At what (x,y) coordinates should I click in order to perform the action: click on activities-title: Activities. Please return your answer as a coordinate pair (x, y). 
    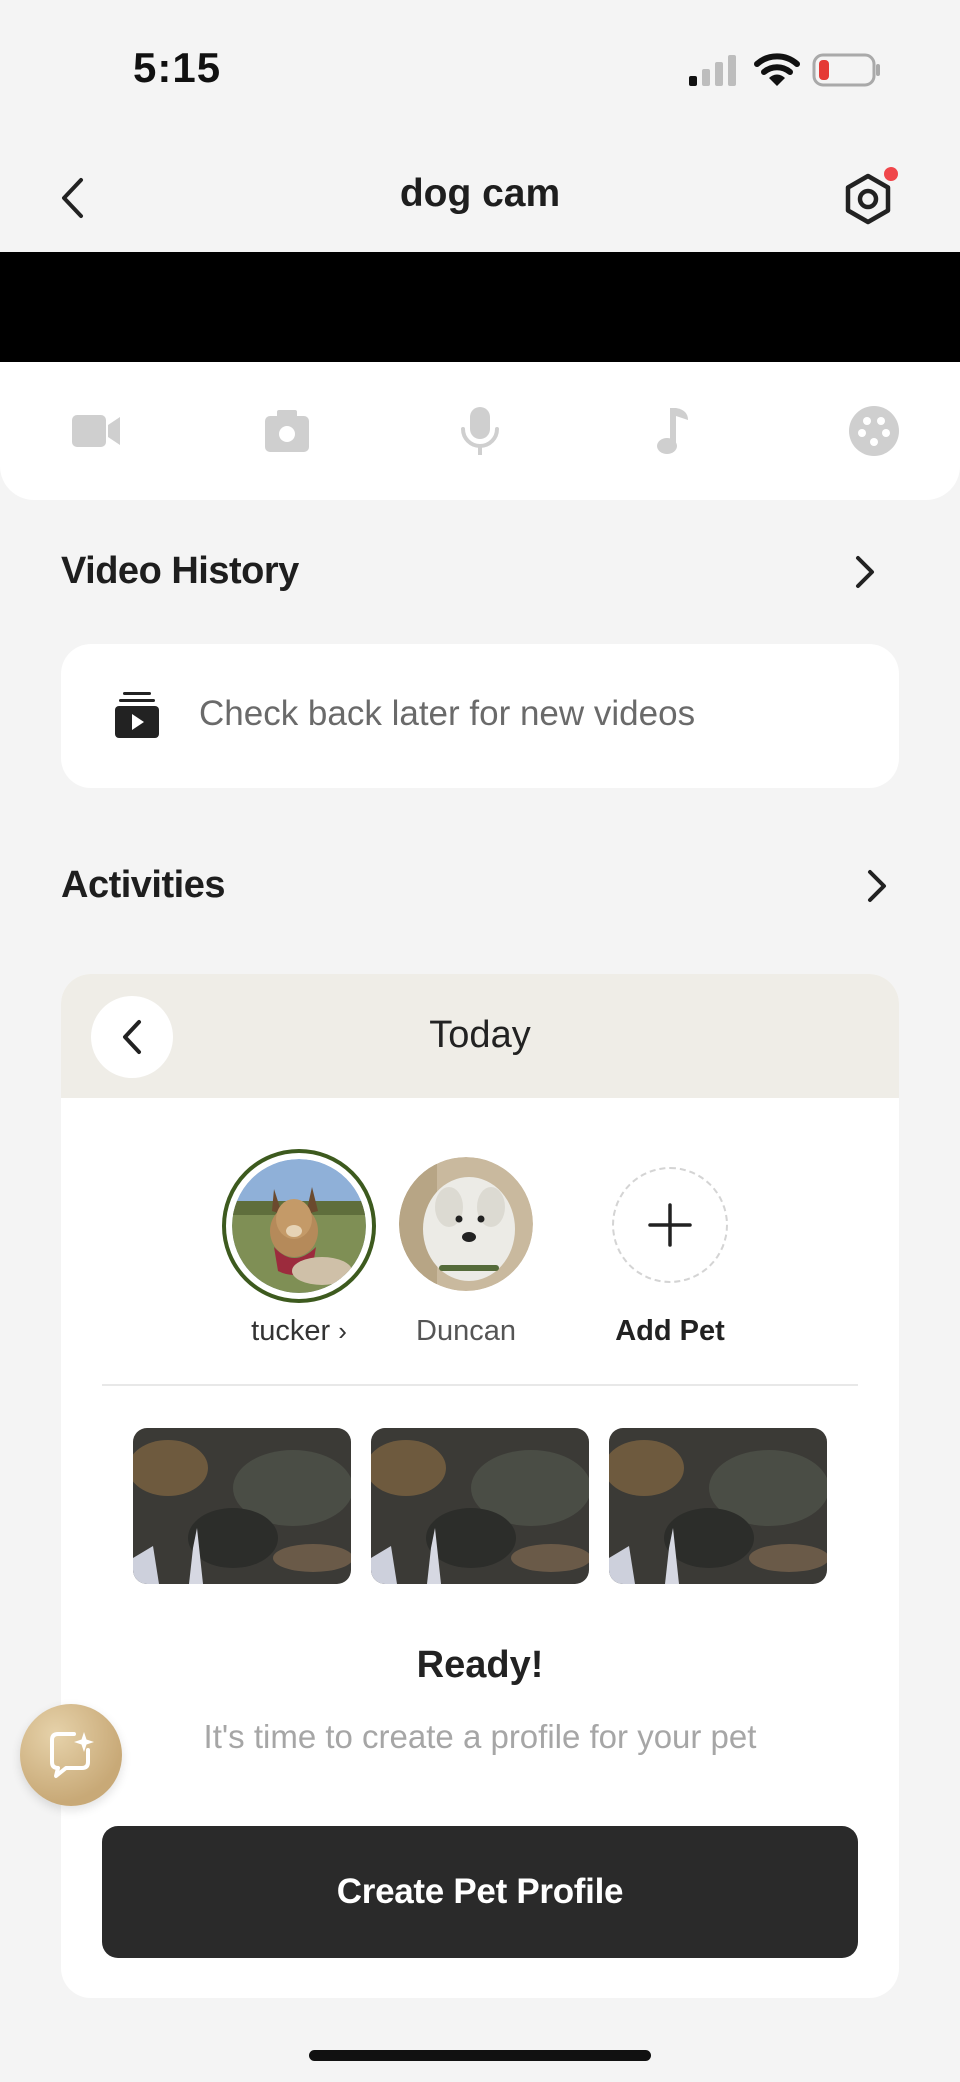
    Looking at the image, I should click on (143, 885).